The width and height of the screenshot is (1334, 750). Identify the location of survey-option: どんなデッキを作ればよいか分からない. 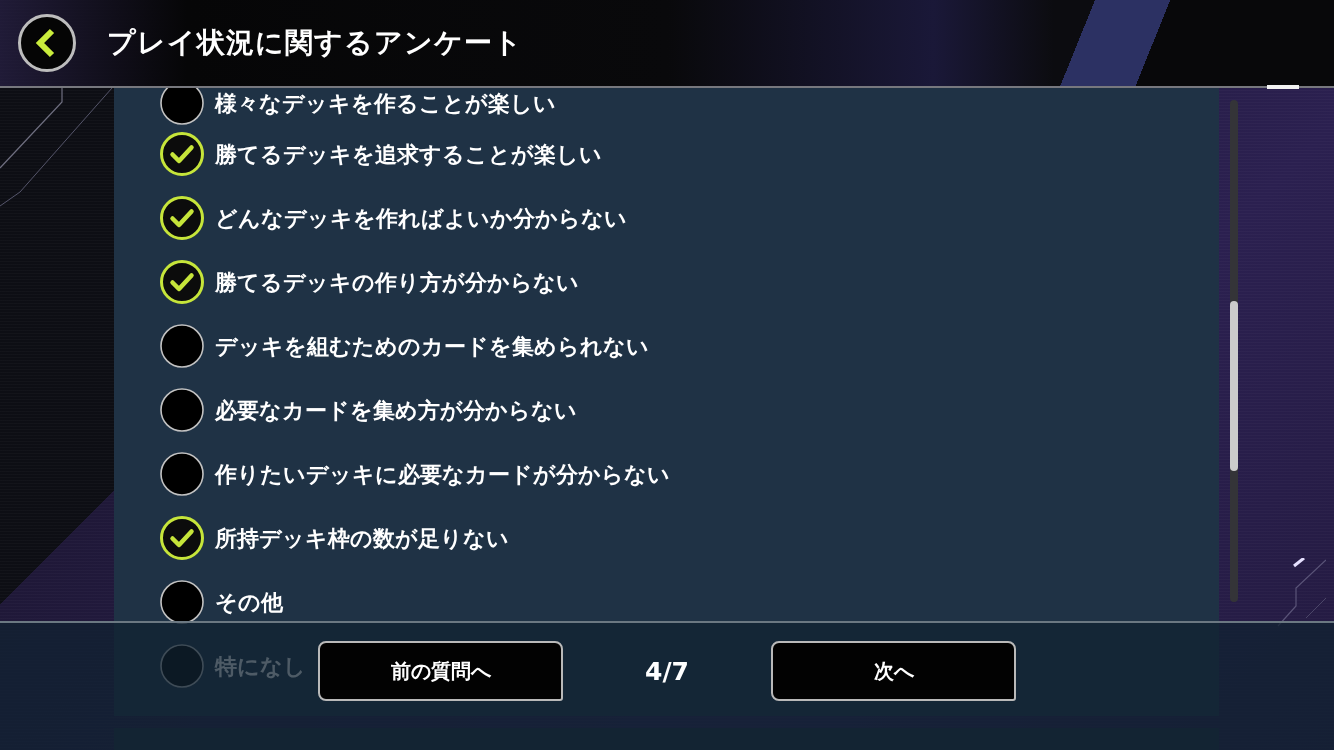
(393, 218).